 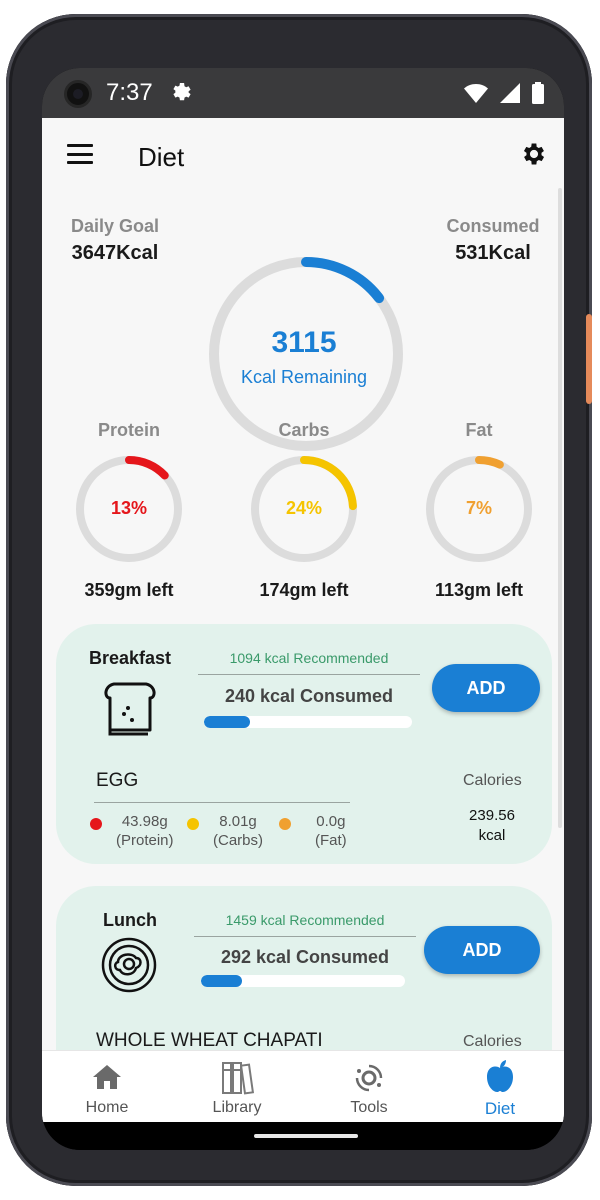 What do you see at coordinates (145, 840) in the screenshot?
I see `protein-label: (Protein)` at bounding box center [145, 840].